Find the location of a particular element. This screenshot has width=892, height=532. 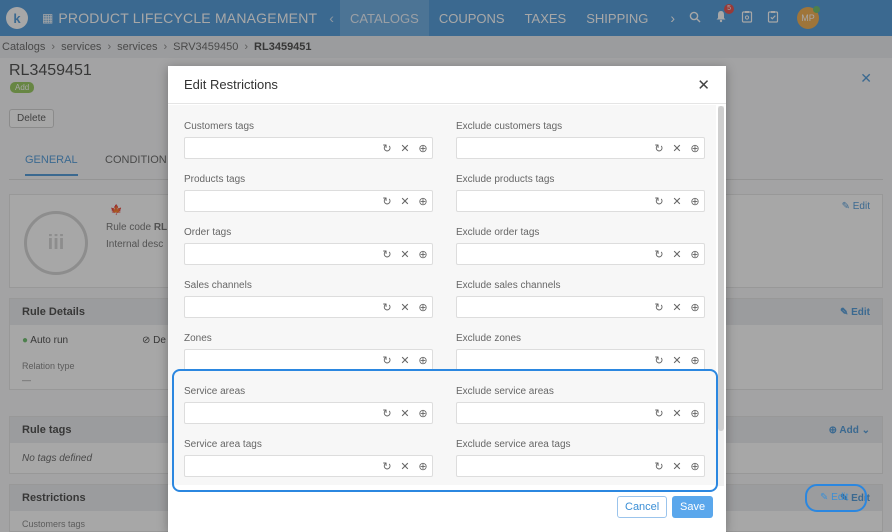

modal-scrollbar-thumb is located at coordinates (721, 268).